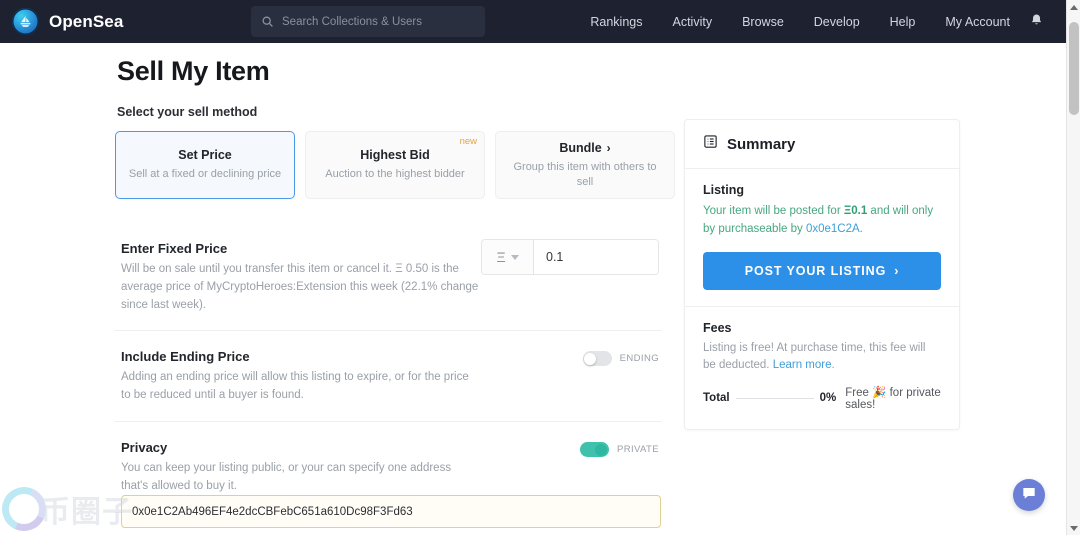 The image size is (1080, 535). Describe the element at coordinates (693, 22) in the screenshot. I see `nav-link-activity: Activity` at that location.